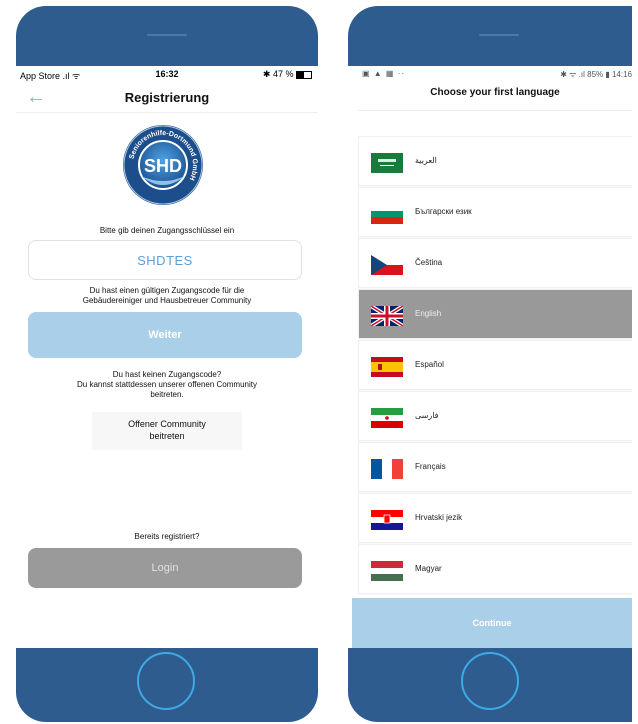  I want to click on notification-icons: ▣ ▲ ▦ ··, so click(384, 73).